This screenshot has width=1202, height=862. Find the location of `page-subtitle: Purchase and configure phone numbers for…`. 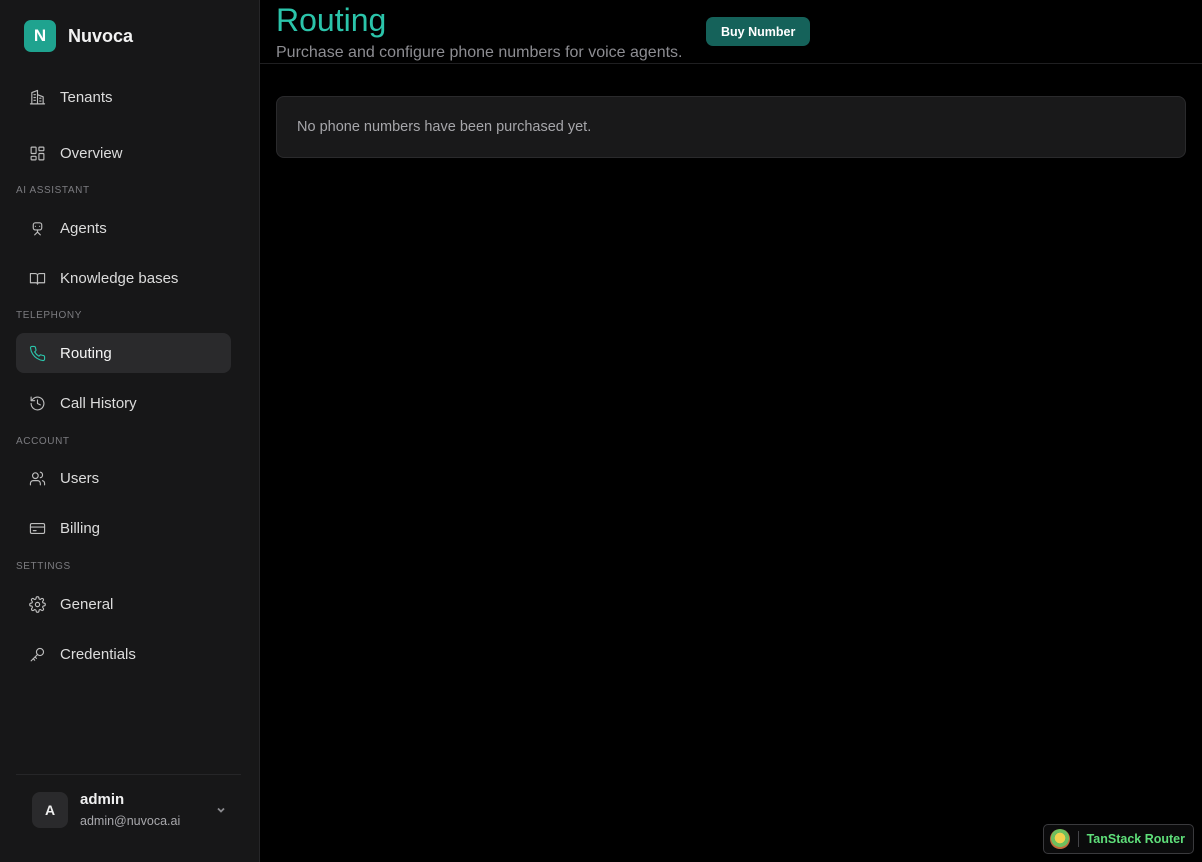

page-subtitle: Purchase and configure phone numbers for… is located at coordinates (479, 52).